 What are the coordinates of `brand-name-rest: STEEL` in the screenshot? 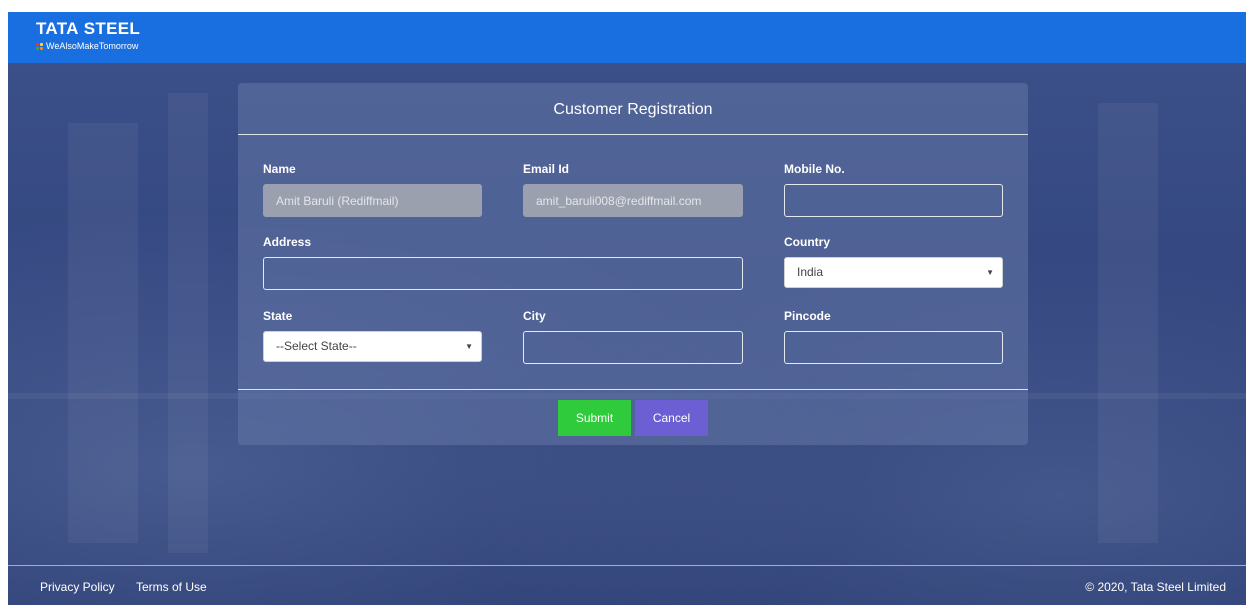 It's located at (109, 28).